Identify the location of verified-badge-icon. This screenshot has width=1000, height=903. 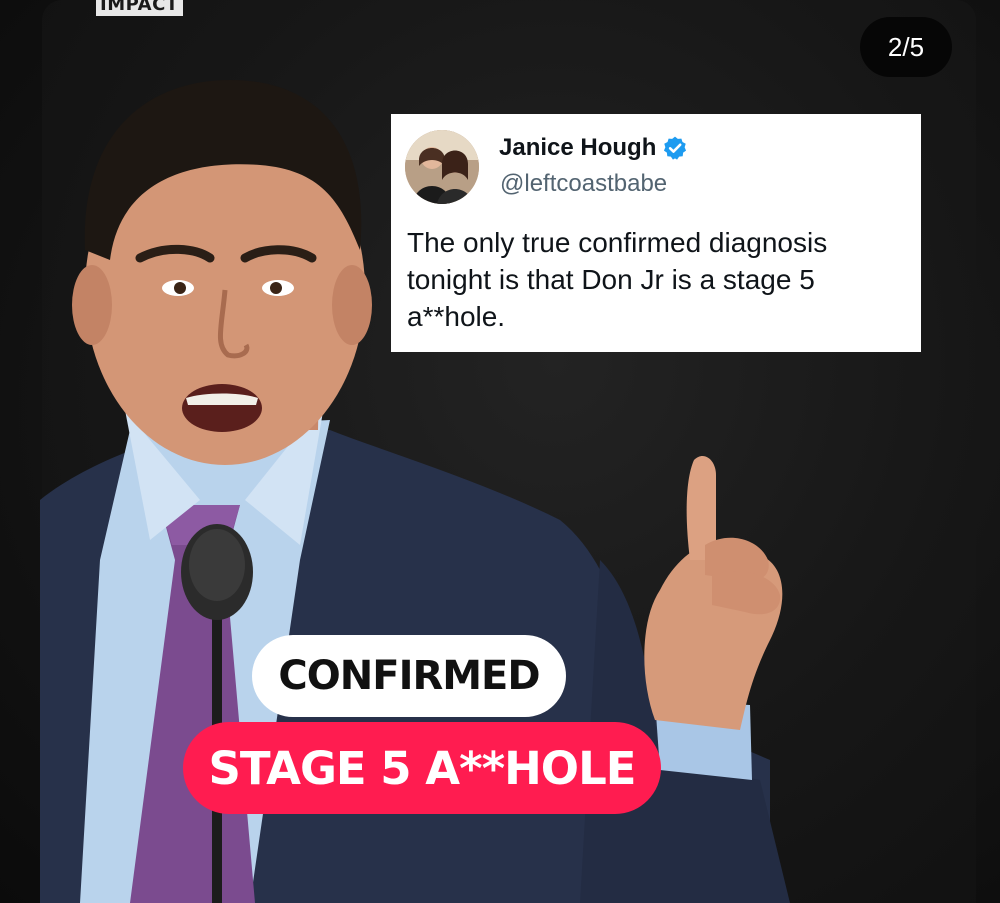
(675, 148).